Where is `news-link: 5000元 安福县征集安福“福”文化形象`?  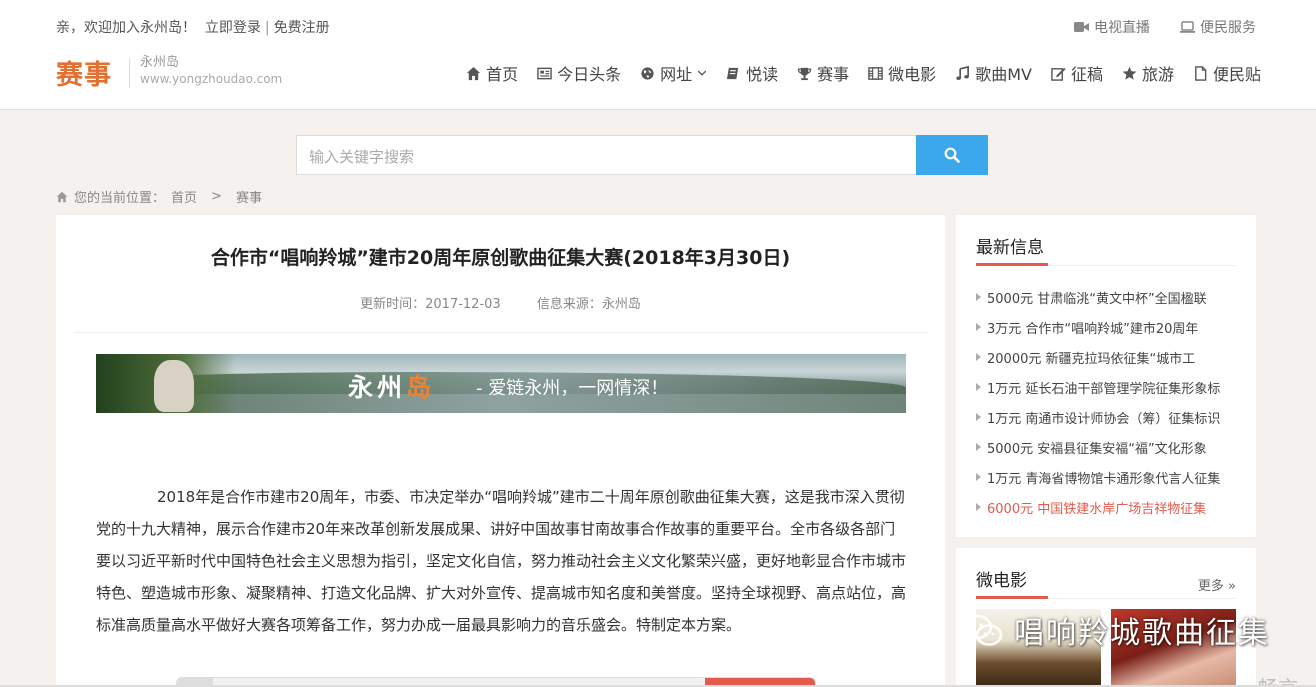
news-link: 5000元 安福县征集安福“福”文化形象 is located at coordinates (1097, 447).